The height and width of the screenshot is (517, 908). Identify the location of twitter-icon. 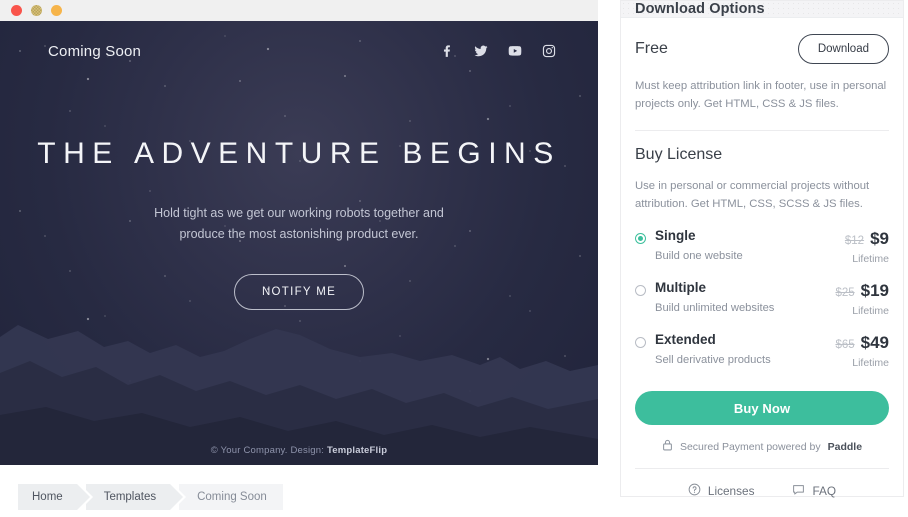
(481, 51).